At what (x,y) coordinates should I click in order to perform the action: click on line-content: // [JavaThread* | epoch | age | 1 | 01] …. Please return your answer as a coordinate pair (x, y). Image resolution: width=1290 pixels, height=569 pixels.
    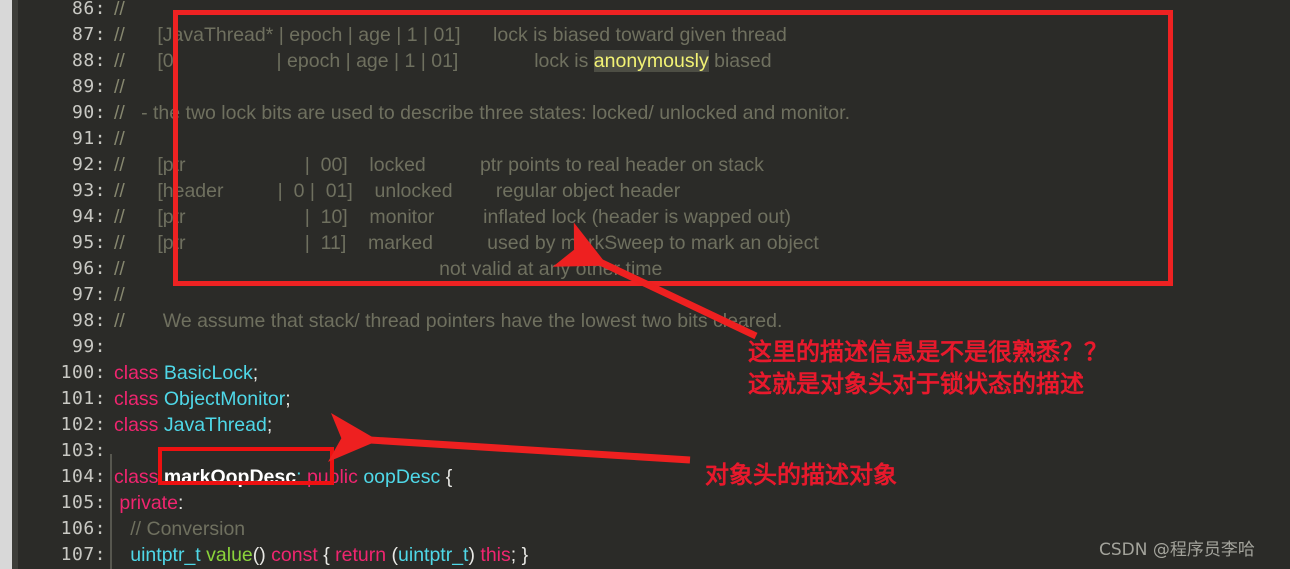
    Looking at the image, I should click on (450, 35).